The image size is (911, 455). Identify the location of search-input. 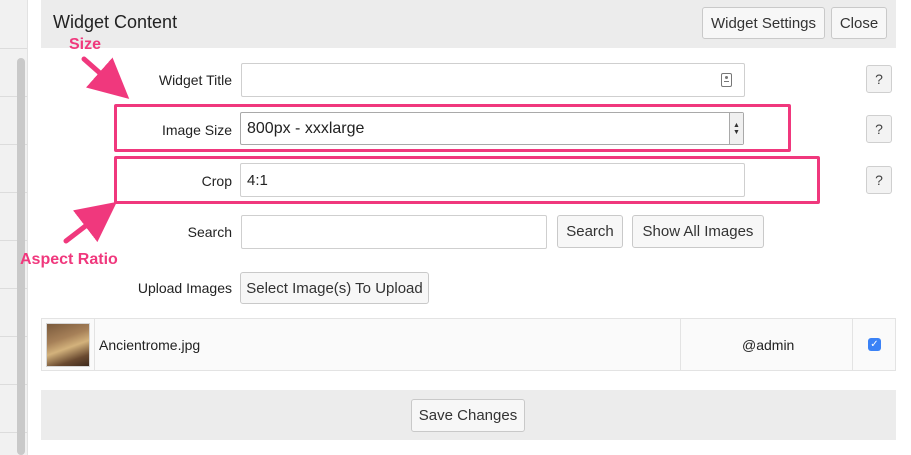
(394, 232).